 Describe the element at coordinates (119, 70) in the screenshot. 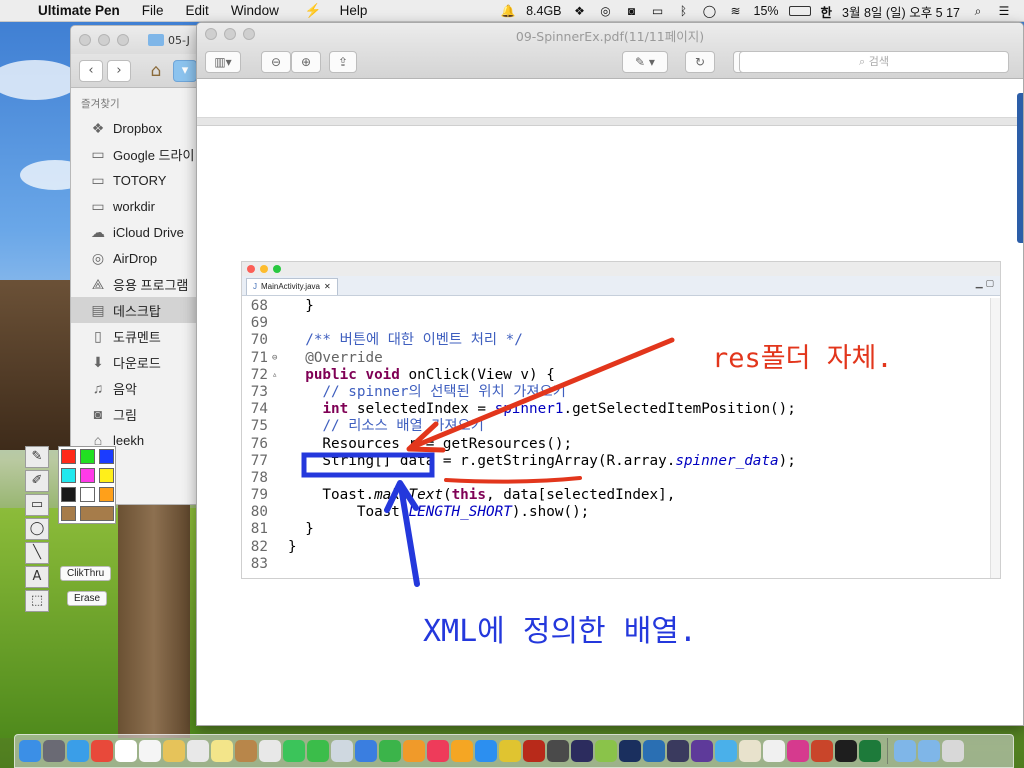

I see `forward-button: ›` at that location.